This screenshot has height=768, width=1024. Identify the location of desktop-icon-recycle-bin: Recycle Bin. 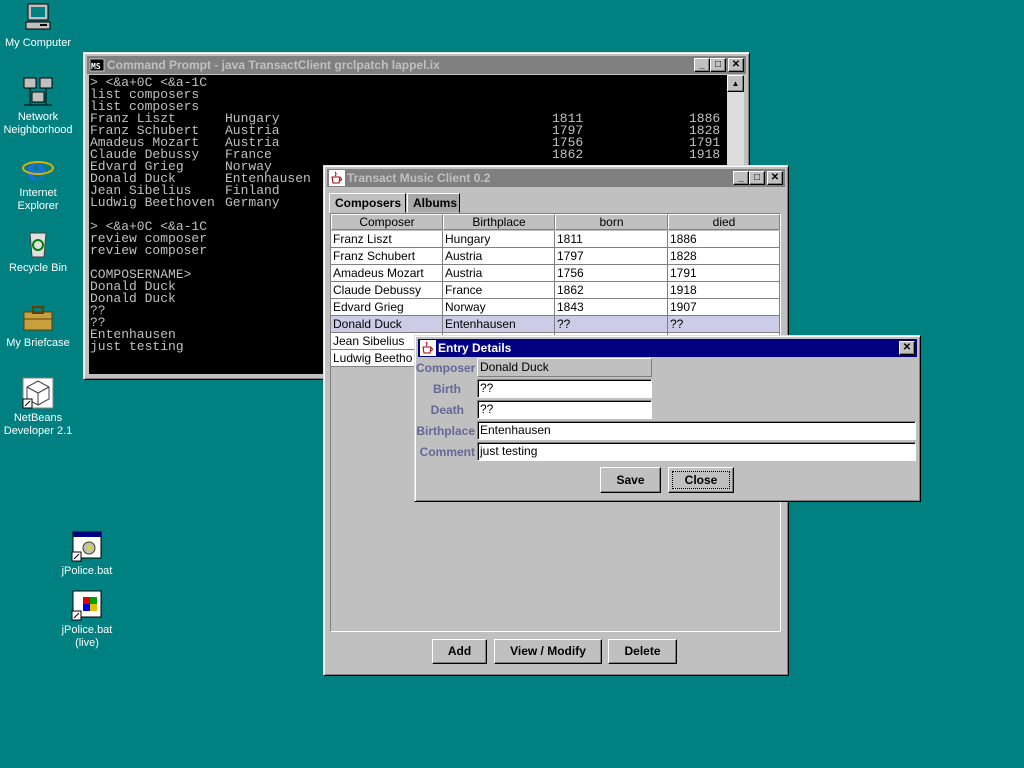
(38, 251).